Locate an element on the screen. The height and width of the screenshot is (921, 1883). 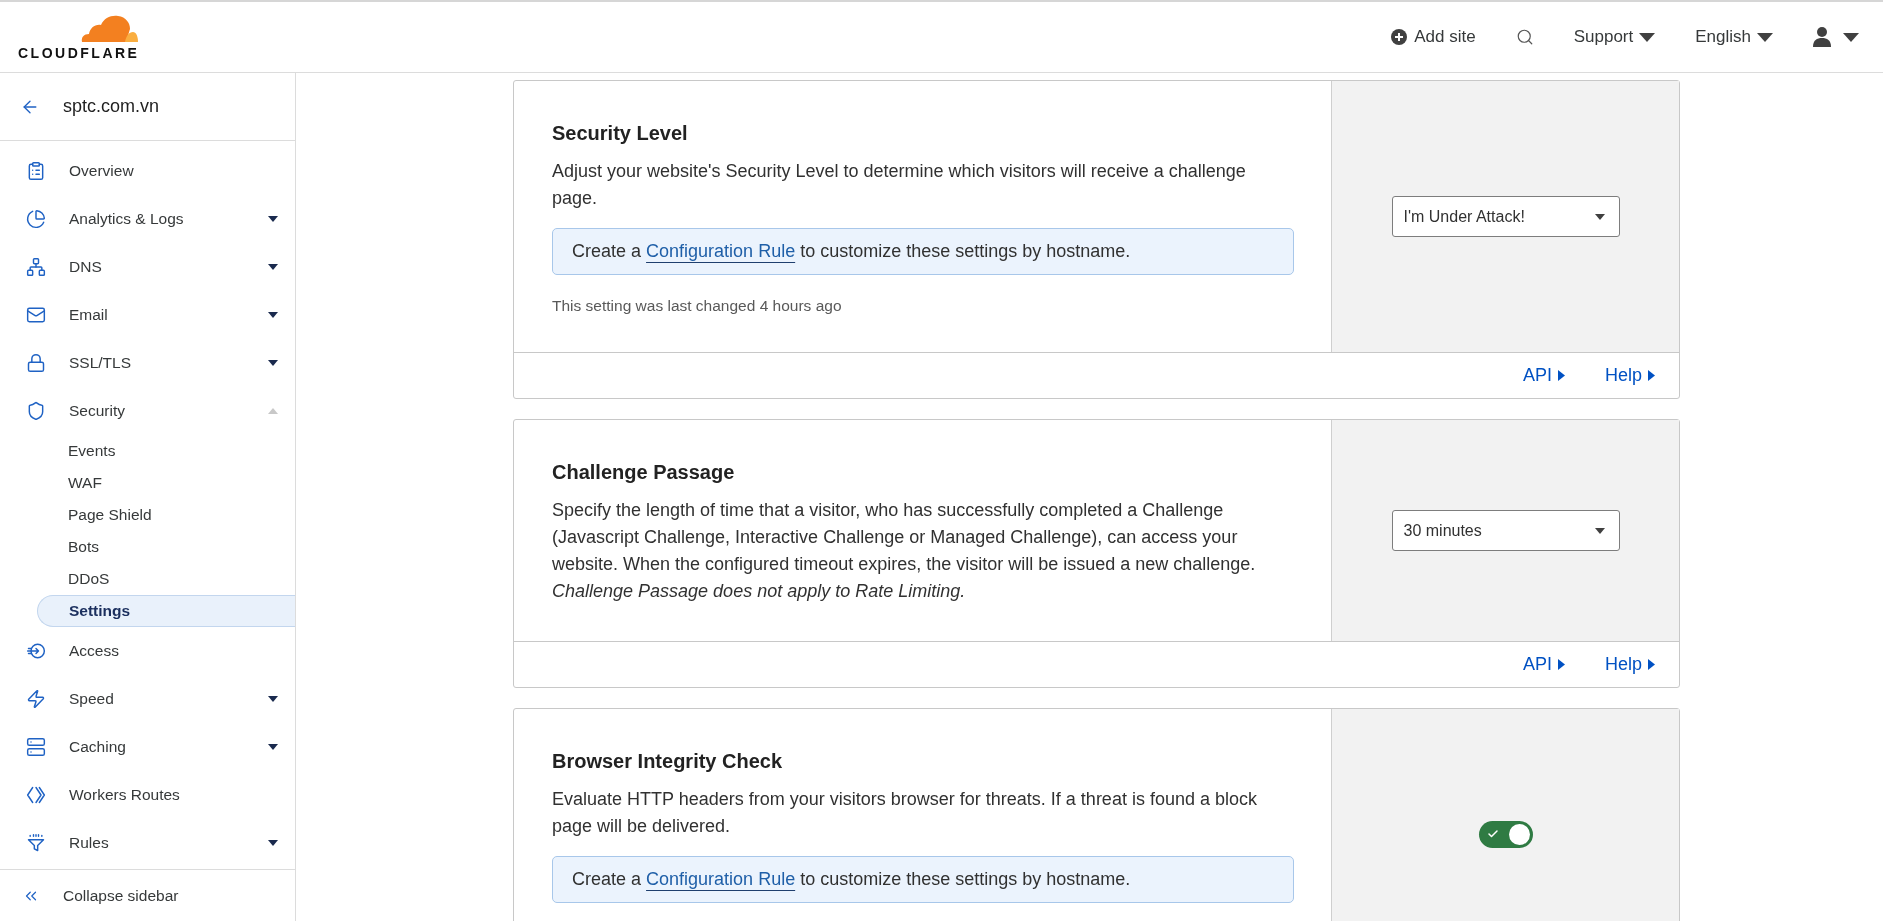
sidebar-subitem: Settings is located at coordinates (166, 611).